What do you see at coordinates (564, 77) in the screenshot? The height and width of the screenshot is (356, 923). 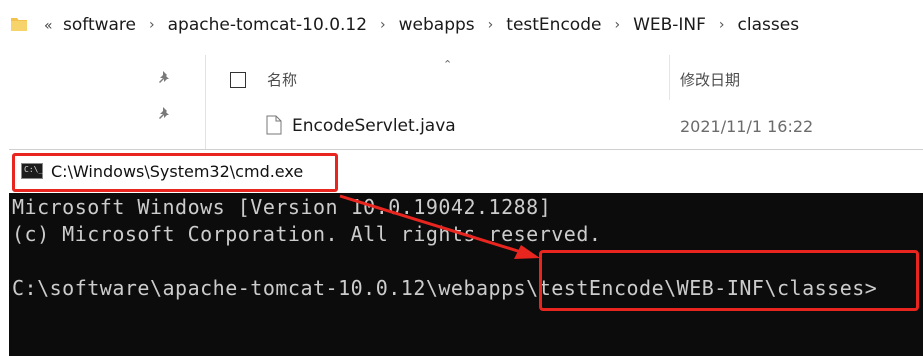 I see `column-header-row: 名称 ⌃ 修改日期` at bounding box center [564, 77].